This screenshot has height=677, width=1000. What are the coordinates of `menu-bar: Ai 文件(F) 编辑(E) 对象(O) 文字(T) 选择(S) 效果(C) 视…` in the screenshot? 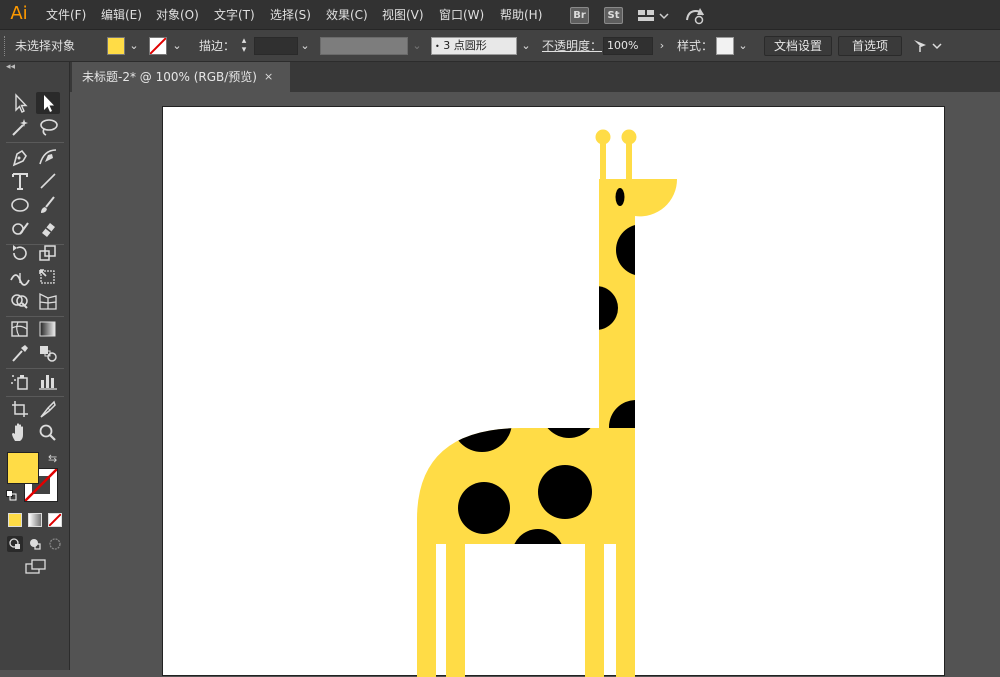 It's located at (500, 15).